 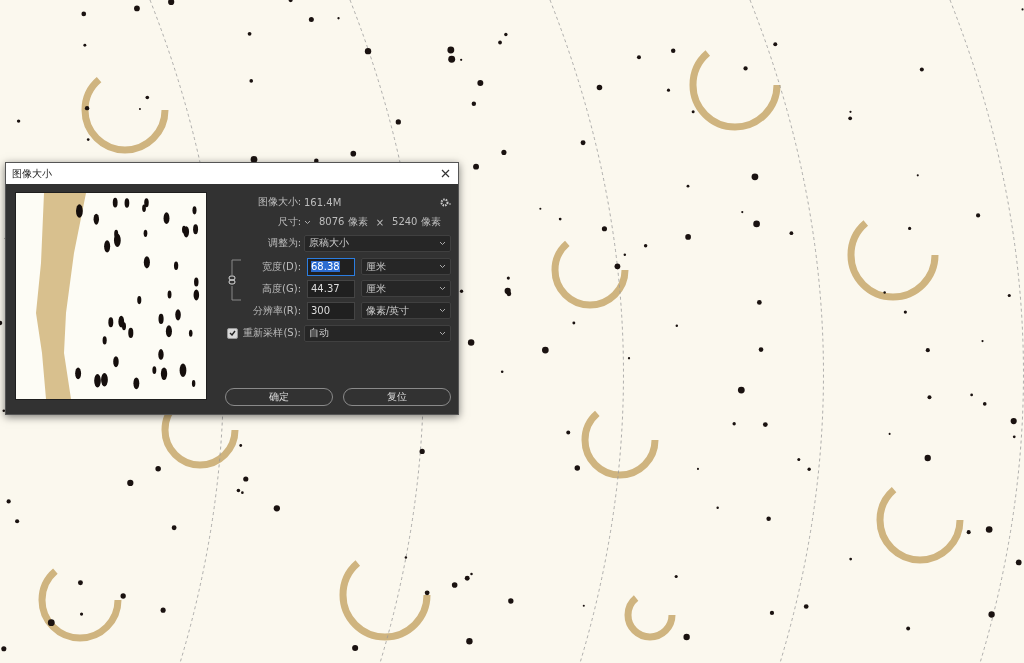 I want to click on pixel-height: 5240 像素, so click(x=416, y=222).